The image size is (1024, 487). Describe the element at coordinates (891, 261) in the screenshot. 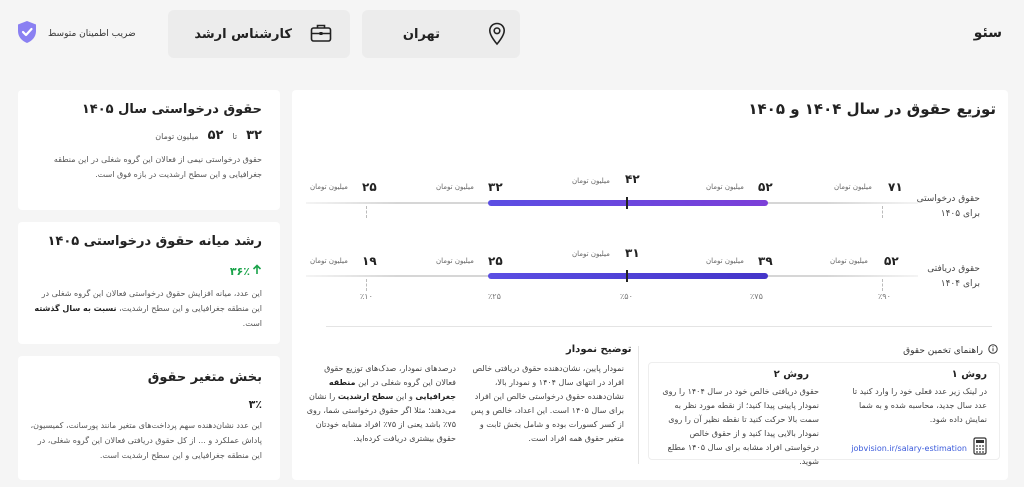

I see `row2-p90-value: ۵۲` at that location.